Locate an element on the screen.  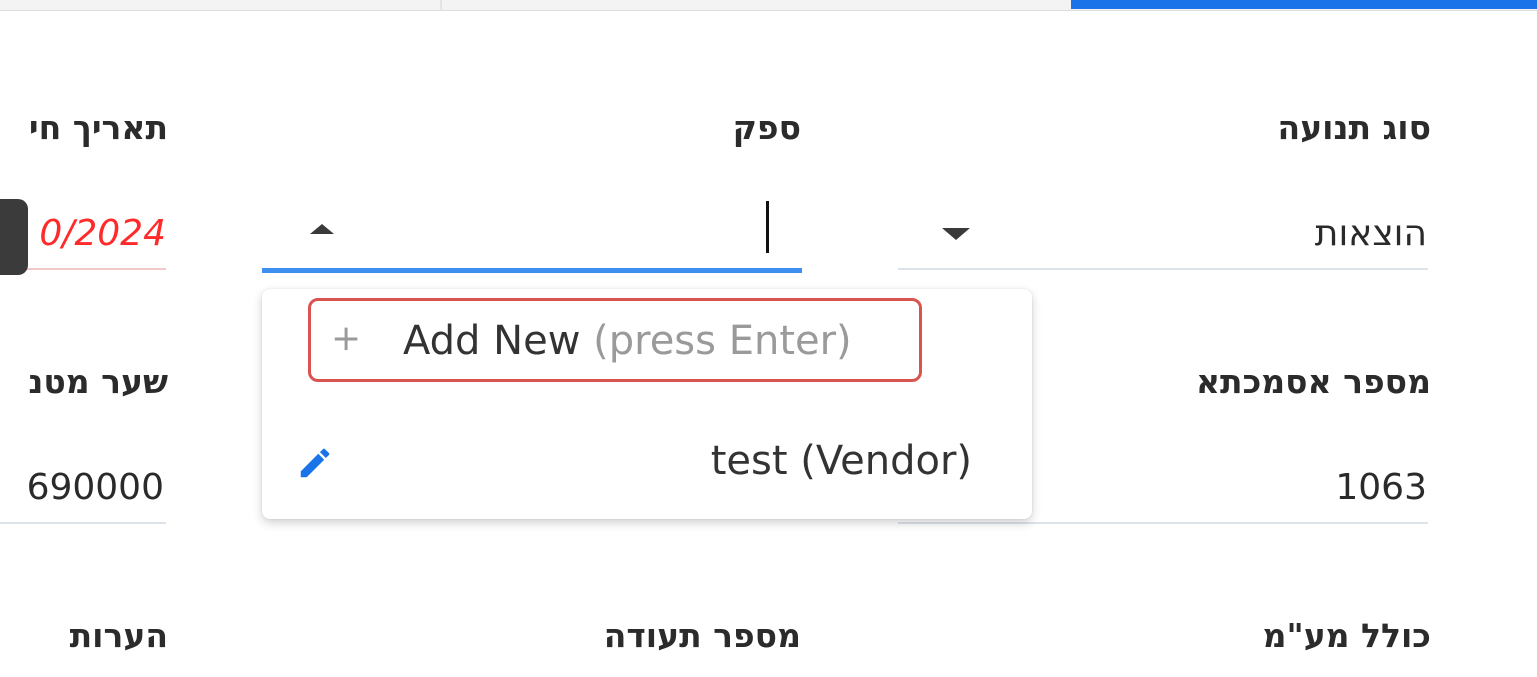
vendor-option-label: test (Vendor) is located at coordinates (841, 461).